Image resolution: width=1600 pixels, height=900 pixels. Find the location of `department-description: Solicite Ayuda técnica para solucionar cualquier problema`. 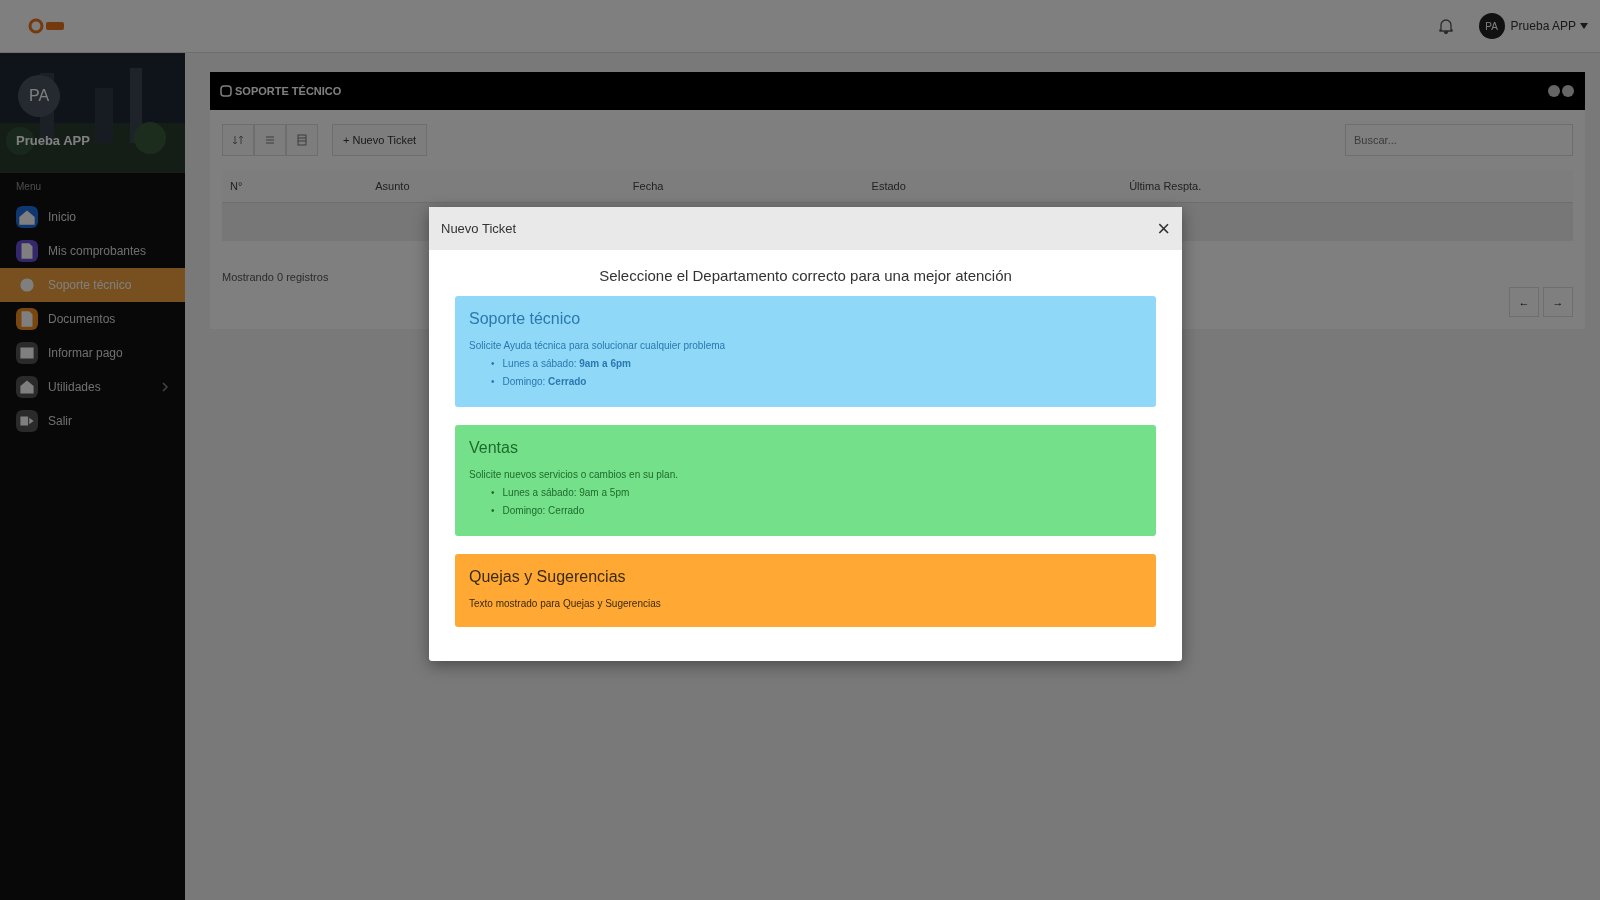

department-description: Solicite Ayuda técnica para solucionar cualquier problema is located at coordinates (598, 345).